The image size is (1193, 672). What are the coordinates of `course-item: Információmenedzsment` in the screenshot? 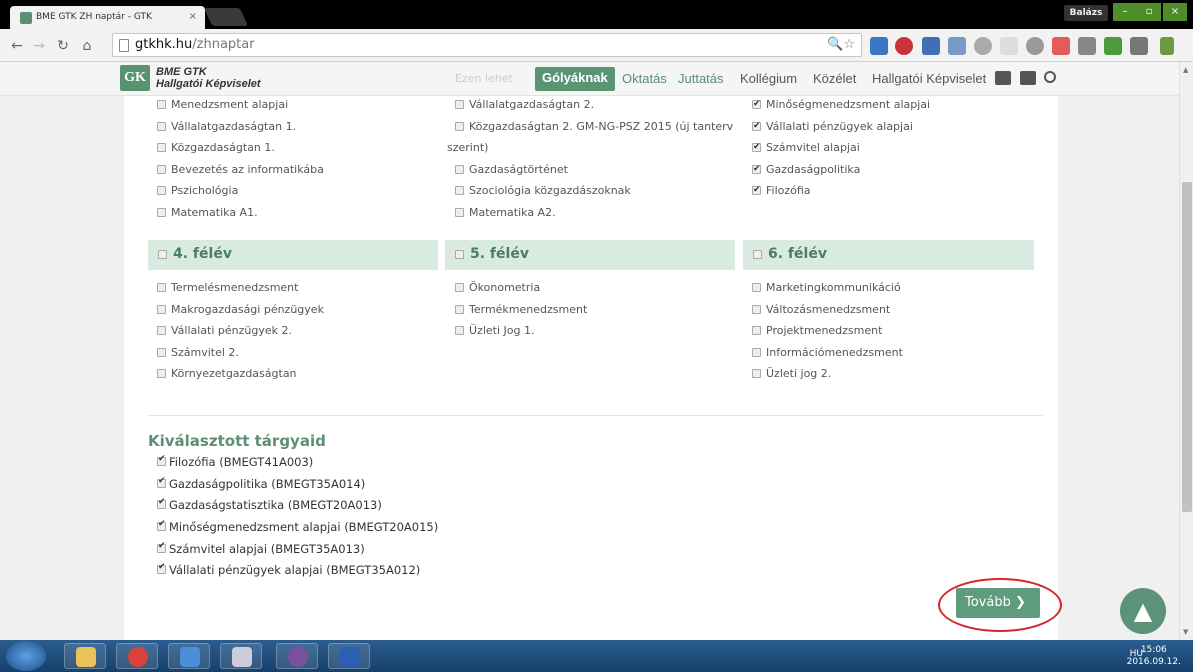 It's located at (897, 357).